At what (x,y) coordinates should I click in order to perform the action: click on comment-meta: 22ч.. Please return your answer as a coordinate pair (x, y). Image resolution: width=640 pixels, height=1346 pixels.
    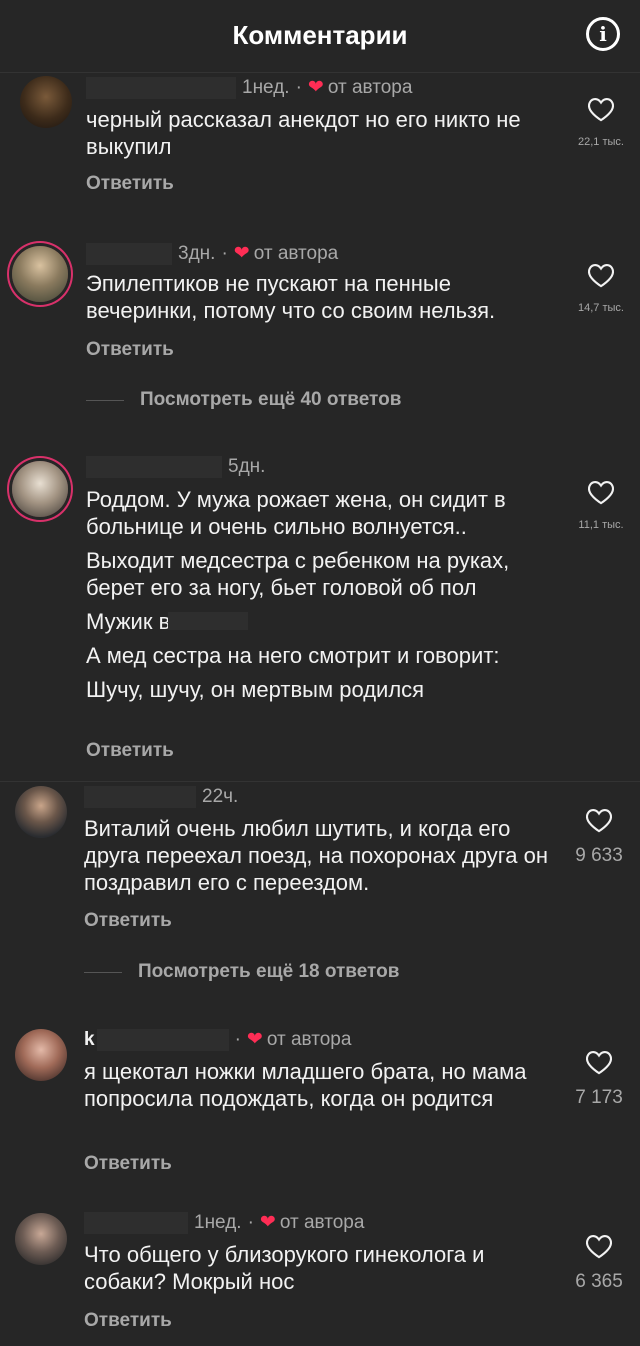
    Looking at the image, I should click on (161, 797).